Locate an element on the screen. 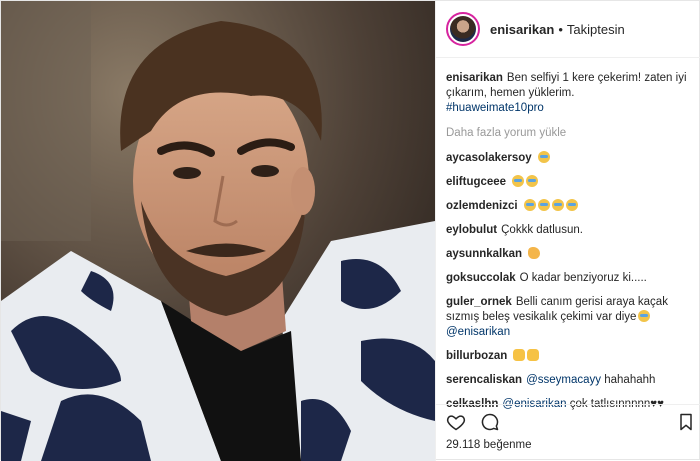  header-username: enisarikan is located at coordinates (522, 29).